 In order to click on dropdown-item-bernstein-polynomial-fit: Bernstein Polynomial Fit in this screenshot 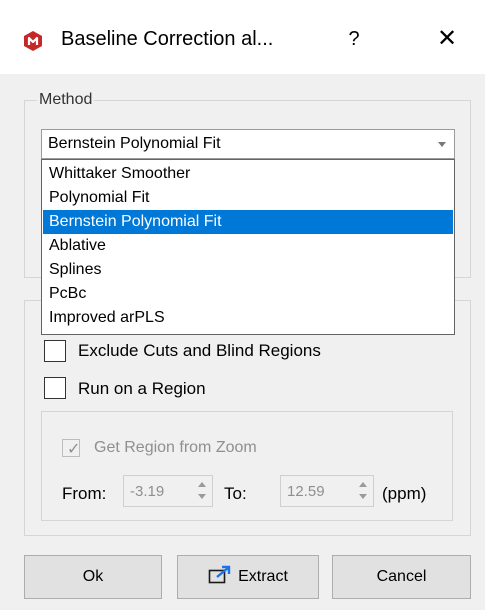, I will do `click(248, 222)`.